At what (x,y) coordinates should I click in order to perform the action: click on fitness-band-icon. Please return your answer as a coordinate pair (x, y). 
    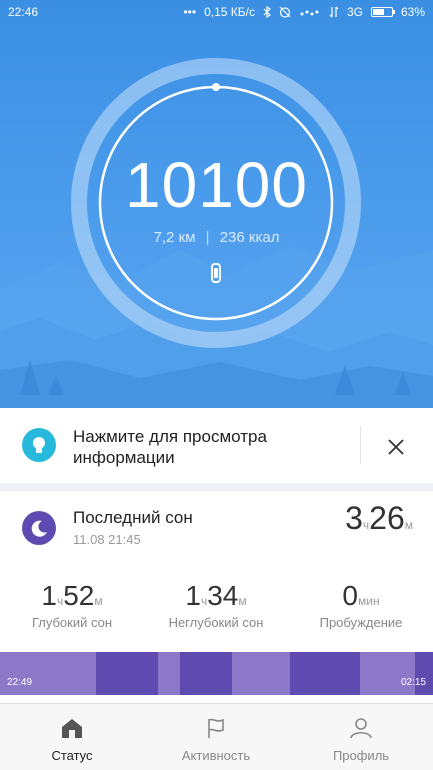
    Looking at the image, I should click on (216, 273).